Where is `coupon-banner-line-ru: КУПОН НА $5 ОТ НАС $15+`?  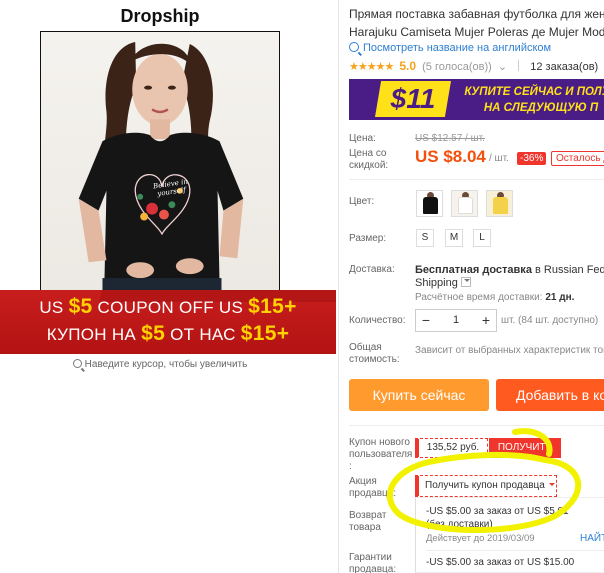
coupon-banner-line-ru: КУПОН НА $5 ОТ НАС $15+ is located at coordinates (168, 333).